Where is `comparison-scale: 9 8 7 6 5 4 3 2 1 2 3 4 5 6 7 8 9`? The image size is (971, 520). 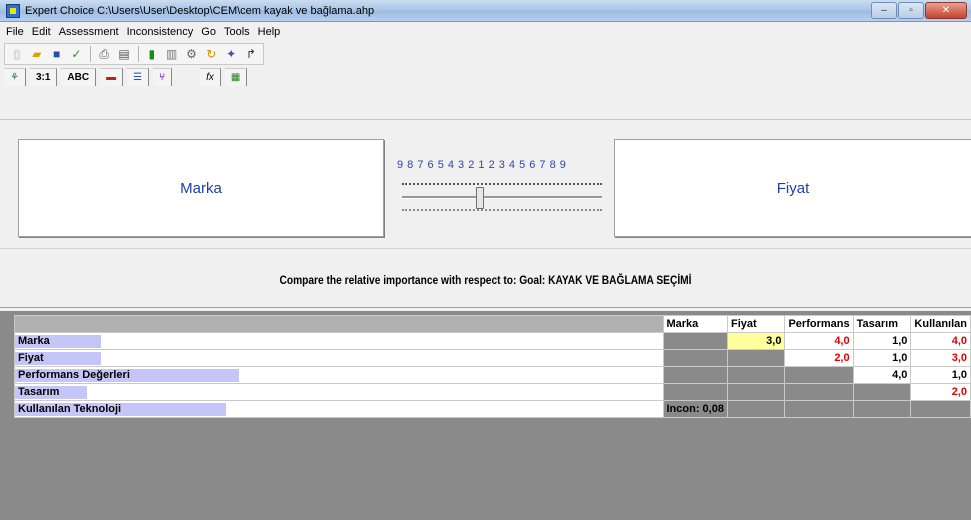 comparison-scale: 9 8 7 6 5 4 3 2 1 2 3 4 5 6 7 8 9 is located at coordinates (502, 165).